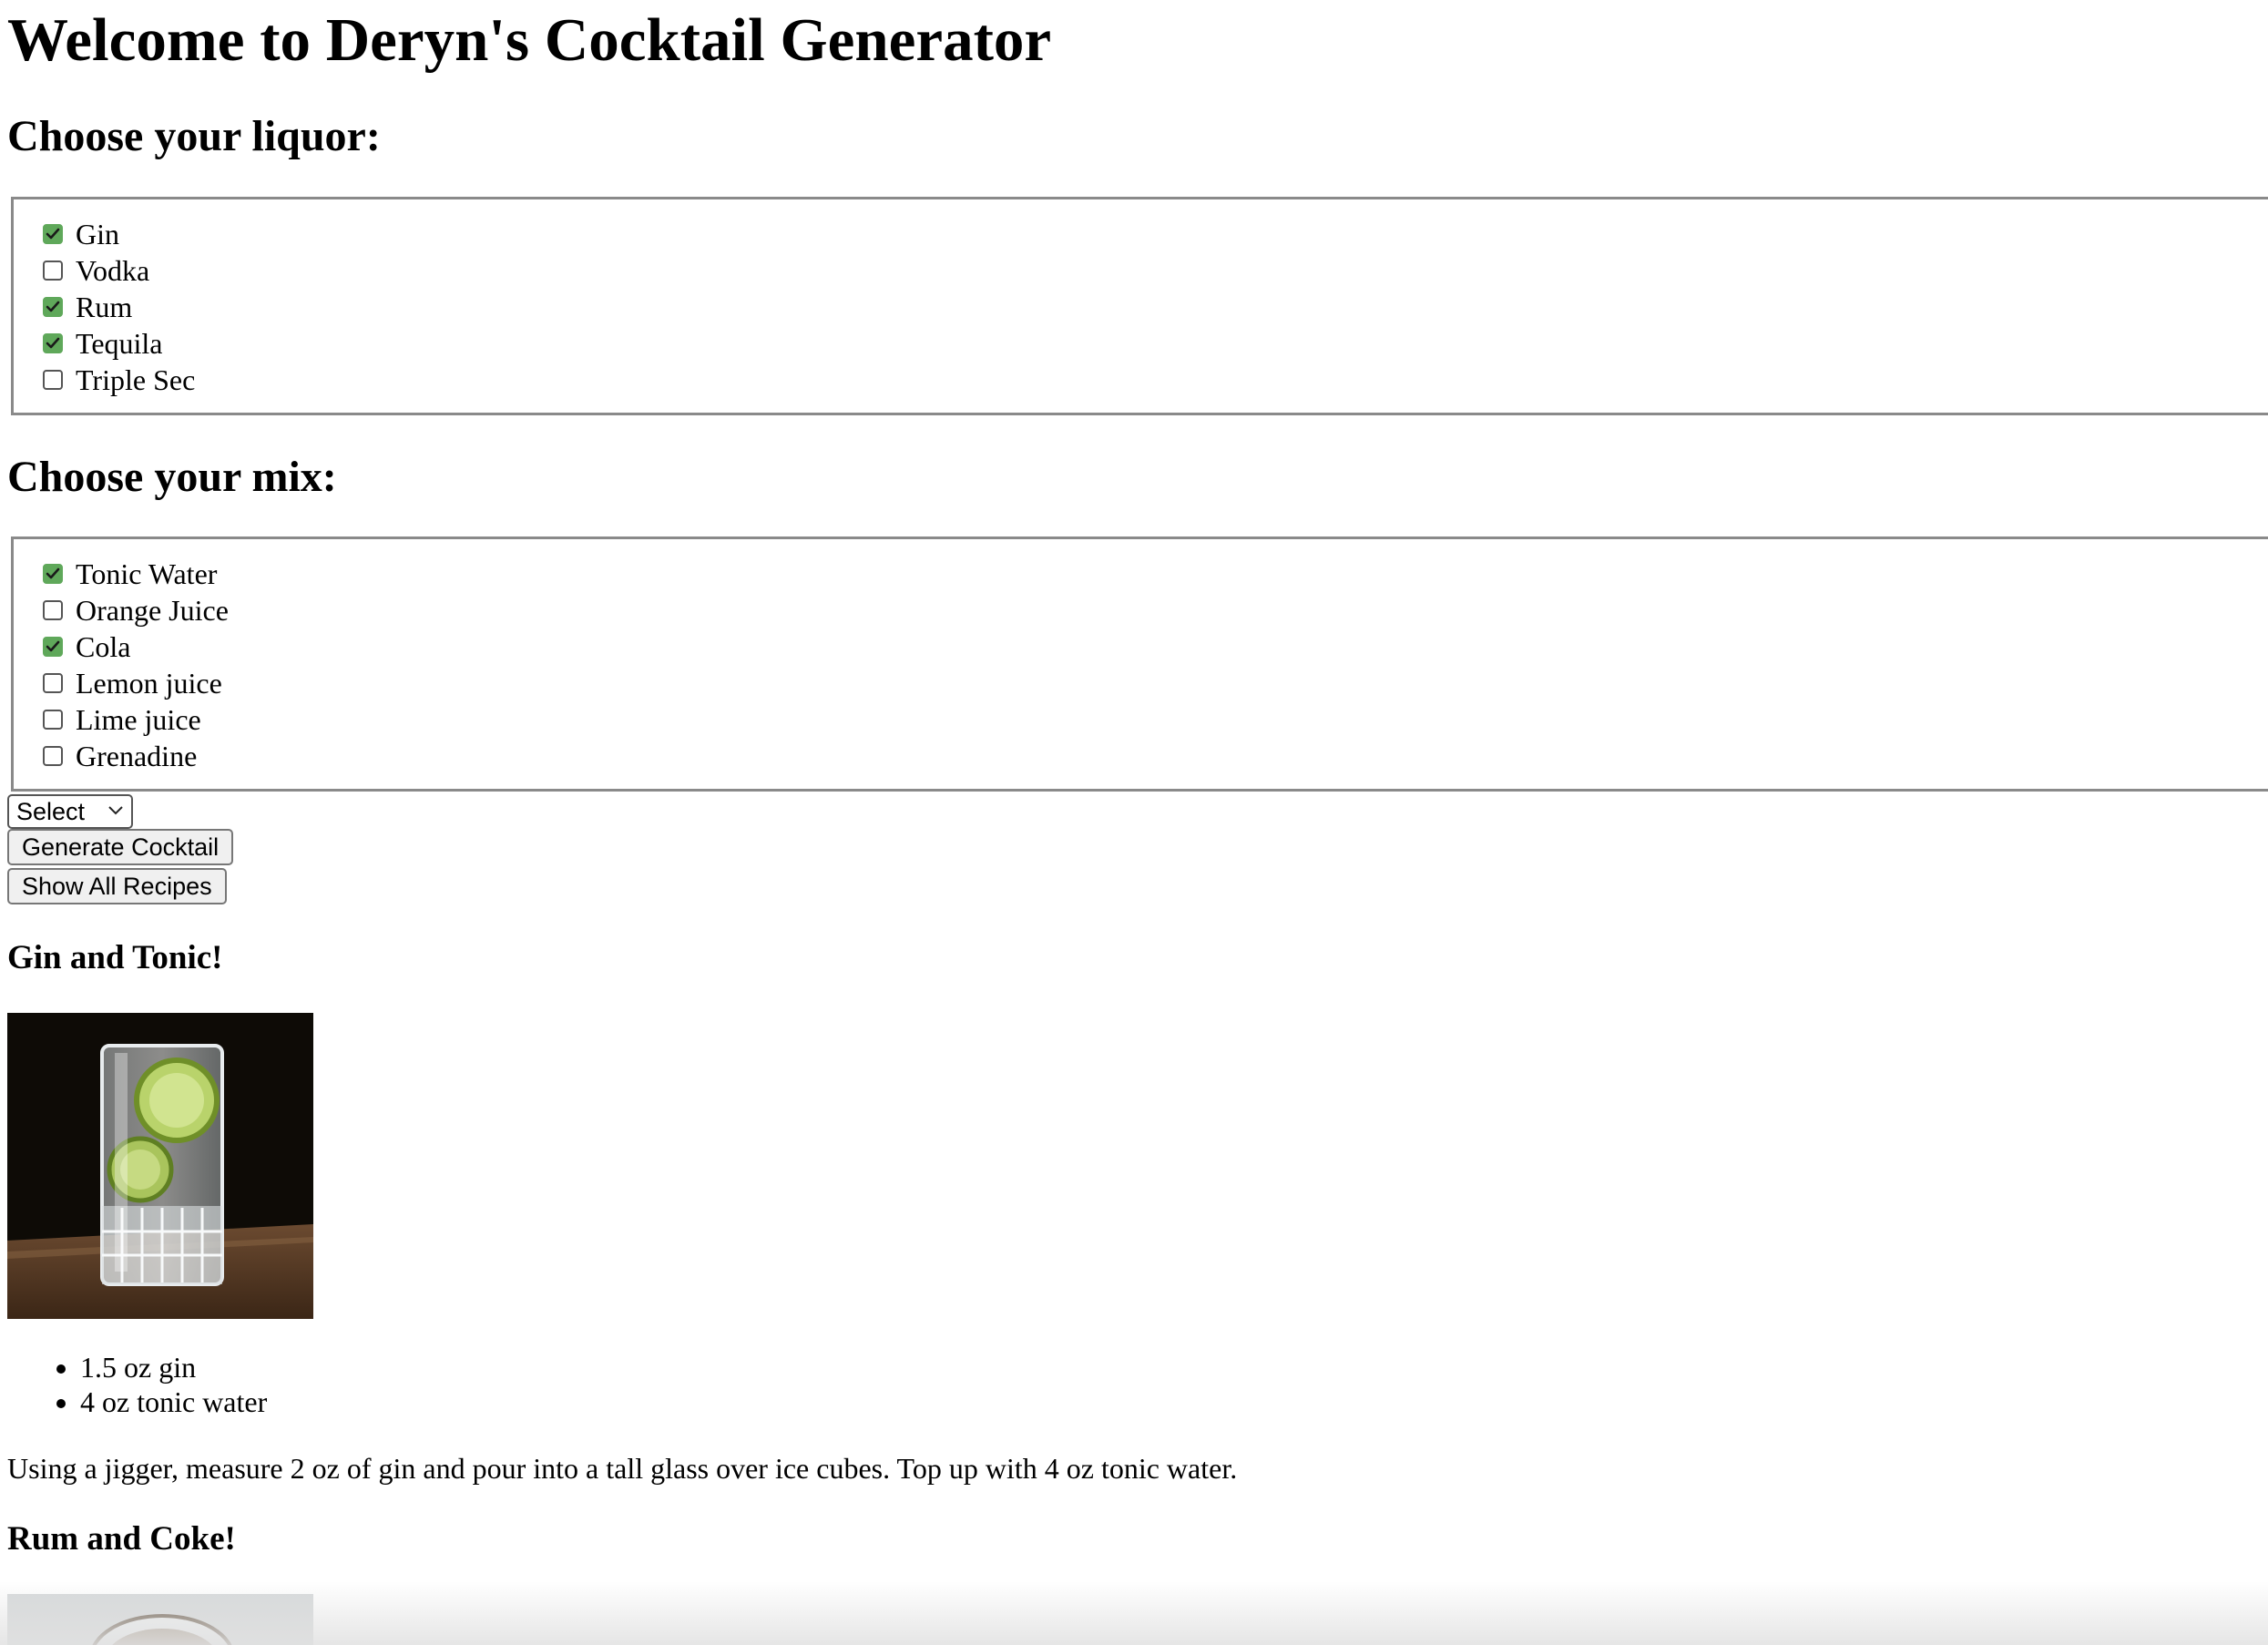 The width and height of the screenshot is (2268, 1645). Describe the element at coordinates (529, 40) in the screenshot. I see `page-title: Welcome to Deryn's Cocktail Generator` at that location.